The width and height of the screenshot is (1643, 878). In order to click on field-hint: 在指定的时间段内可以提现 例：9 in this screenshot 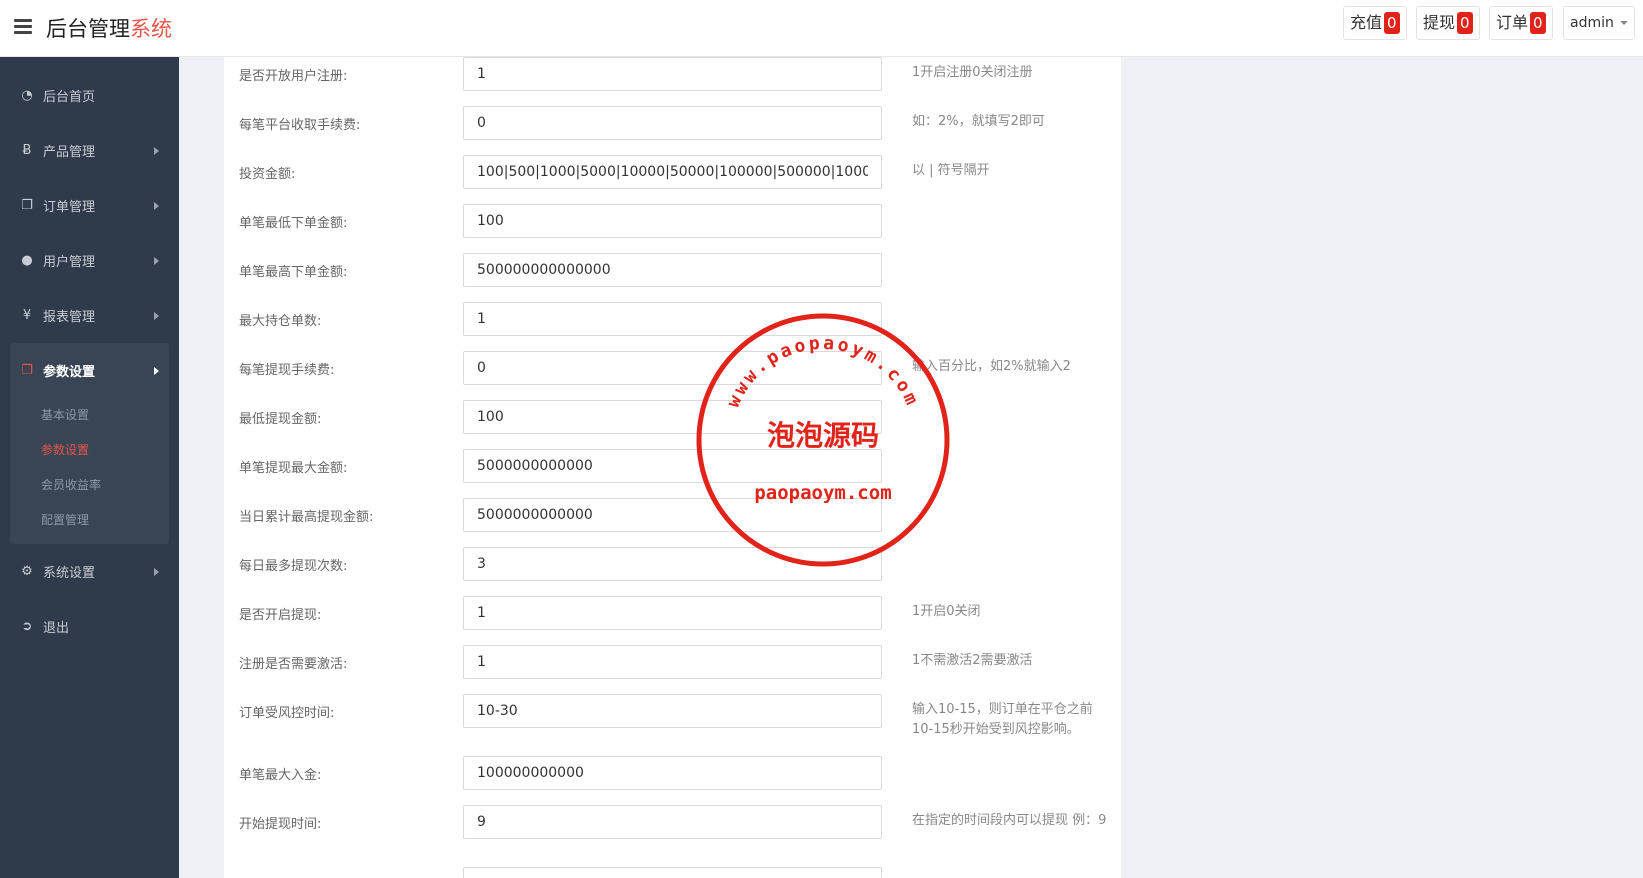, I will do `click(1009, 820)`.